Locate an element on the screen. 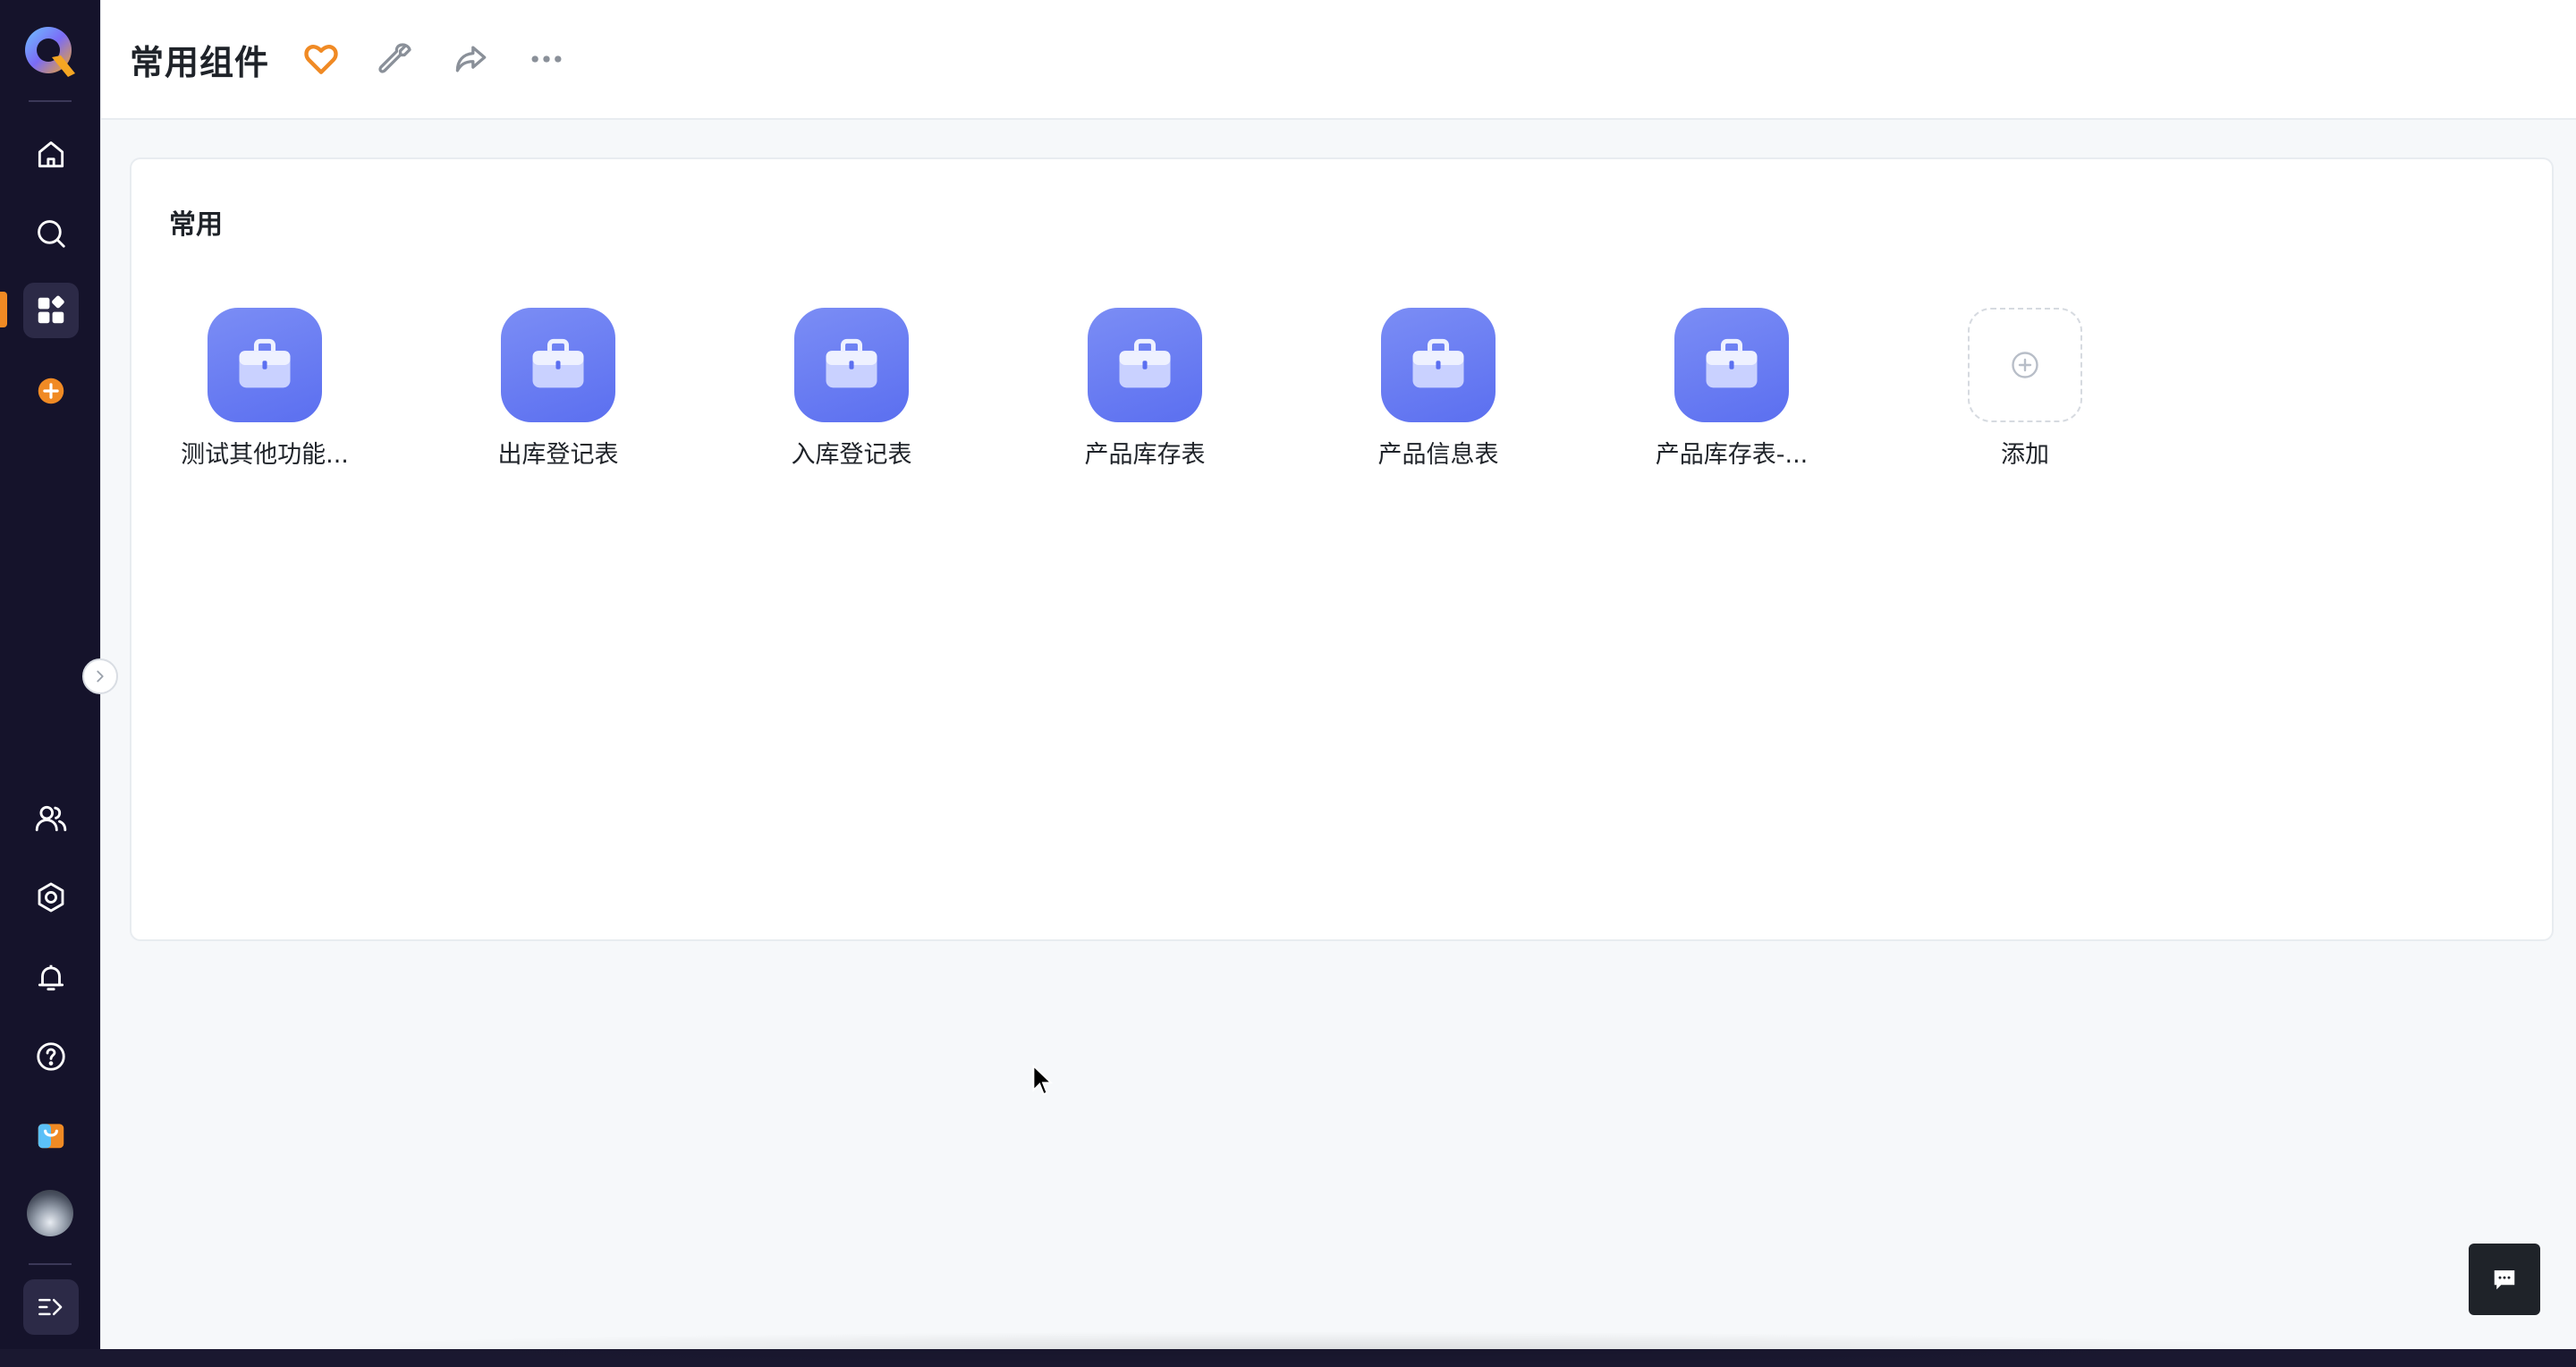 The image size is (2576, 1367). top-bar: 常用组件 is located at coordinates (1338, 60).